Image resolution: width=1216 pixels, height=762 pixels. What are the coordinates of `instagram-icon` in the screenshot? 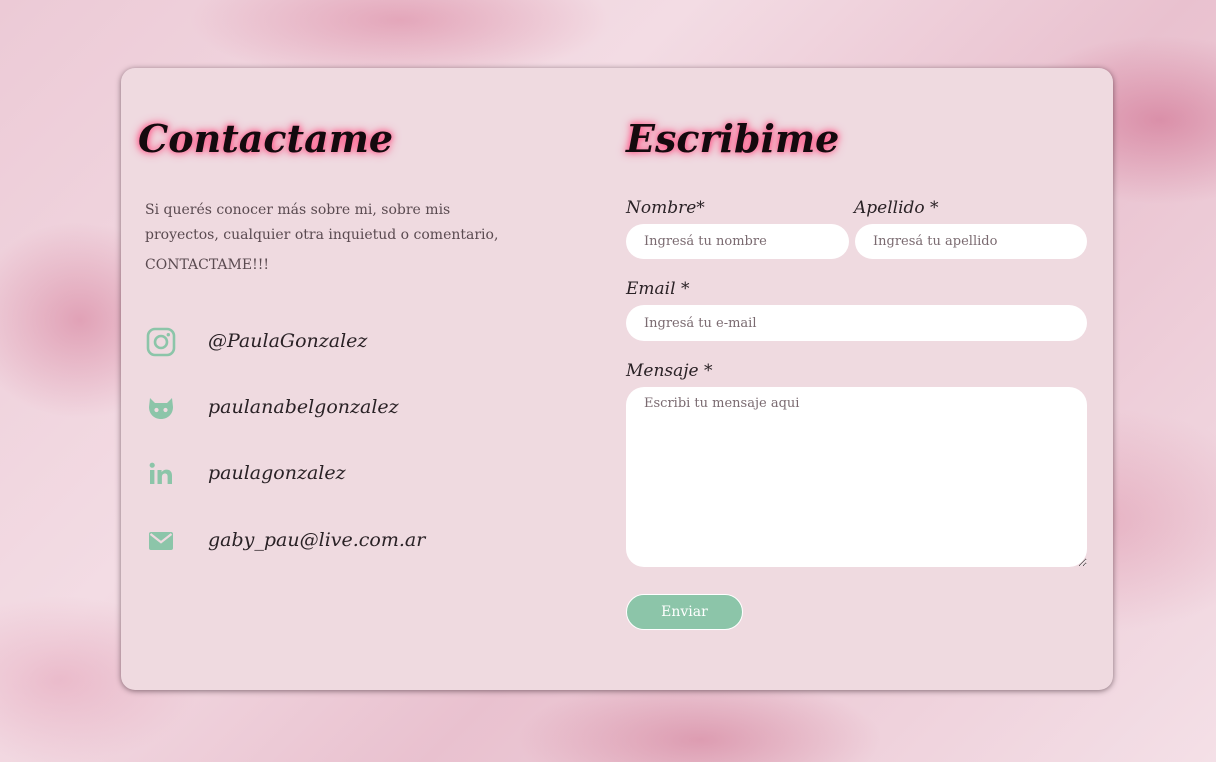 It's located at (161, 342).